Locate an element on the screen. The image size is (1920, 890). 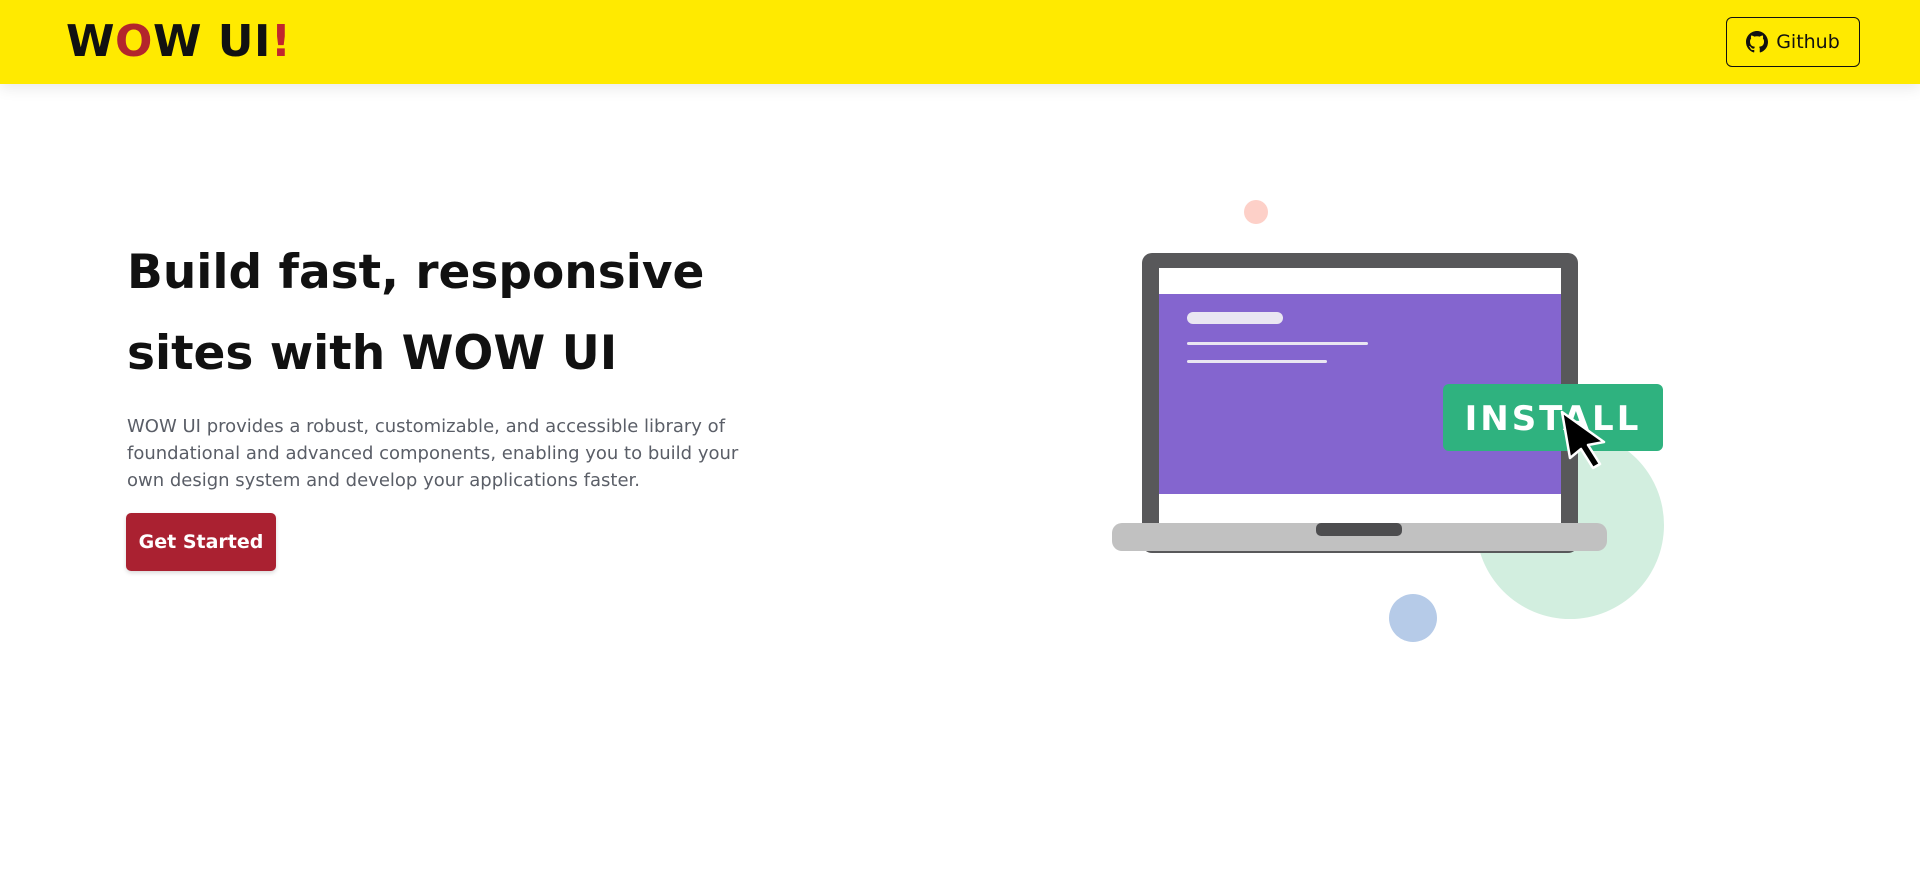
github-button: Github is located at coordinates (1793, 42).